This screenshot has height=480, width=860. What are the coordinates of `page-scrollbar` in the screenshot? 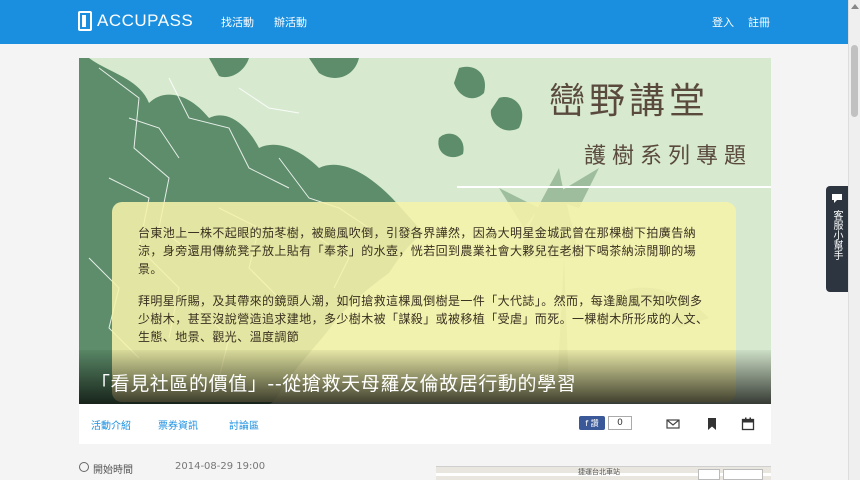 It's located at (854, 240).